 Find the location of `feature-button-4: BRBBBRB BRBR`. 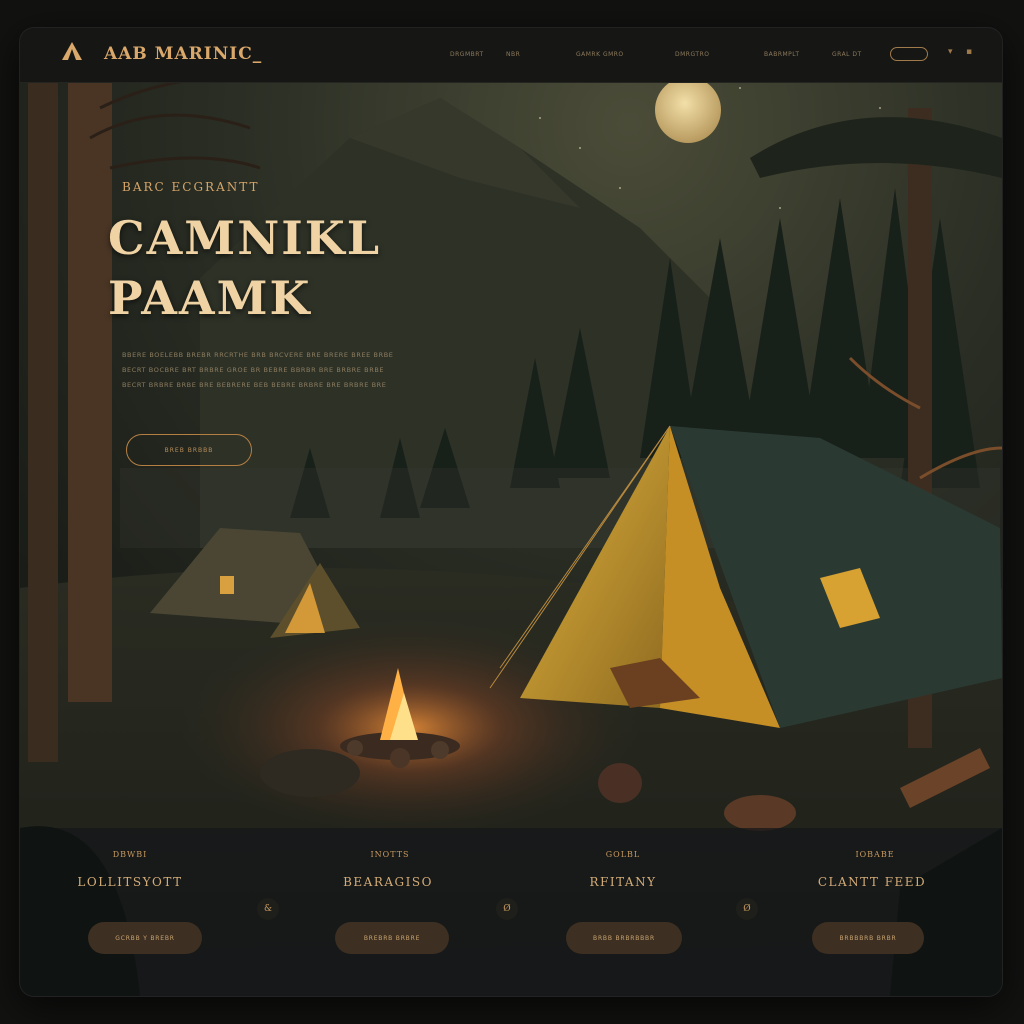

feature-button-4: BRBBBRB BRBR is located at coordinates (868, 938).